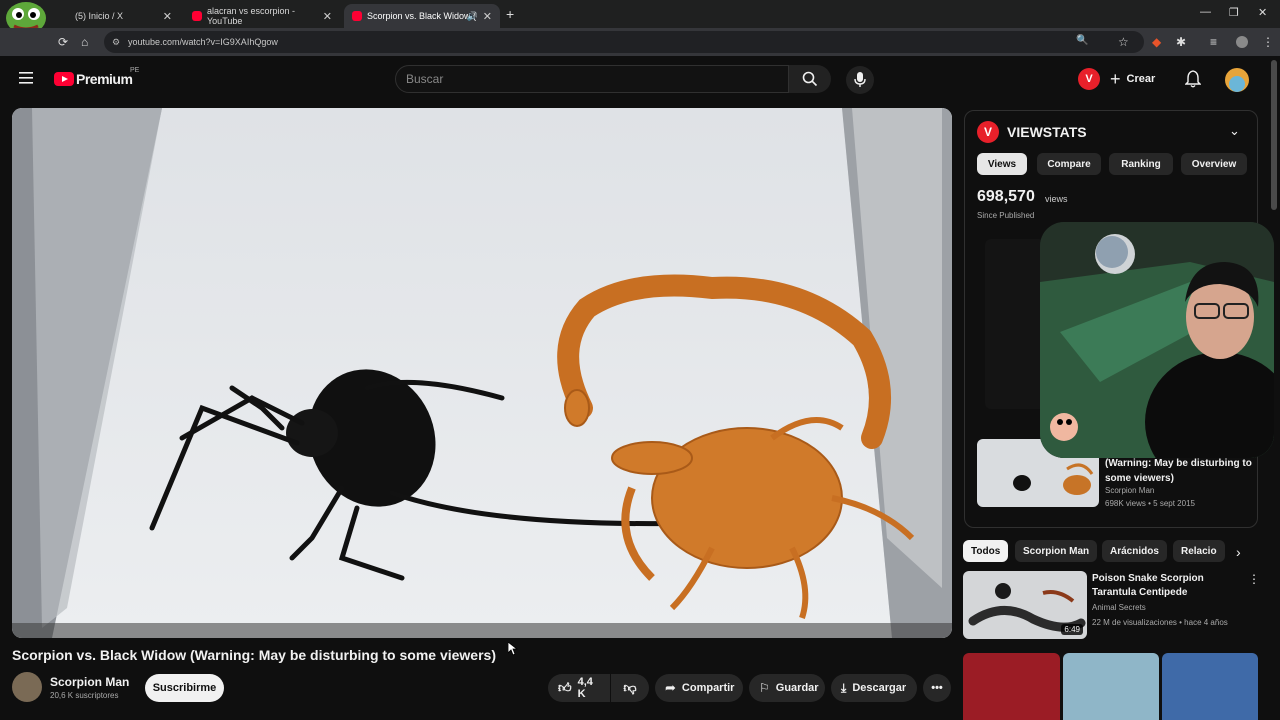  I want to click on viewstats-logo-icon: V, so click(988, 132).